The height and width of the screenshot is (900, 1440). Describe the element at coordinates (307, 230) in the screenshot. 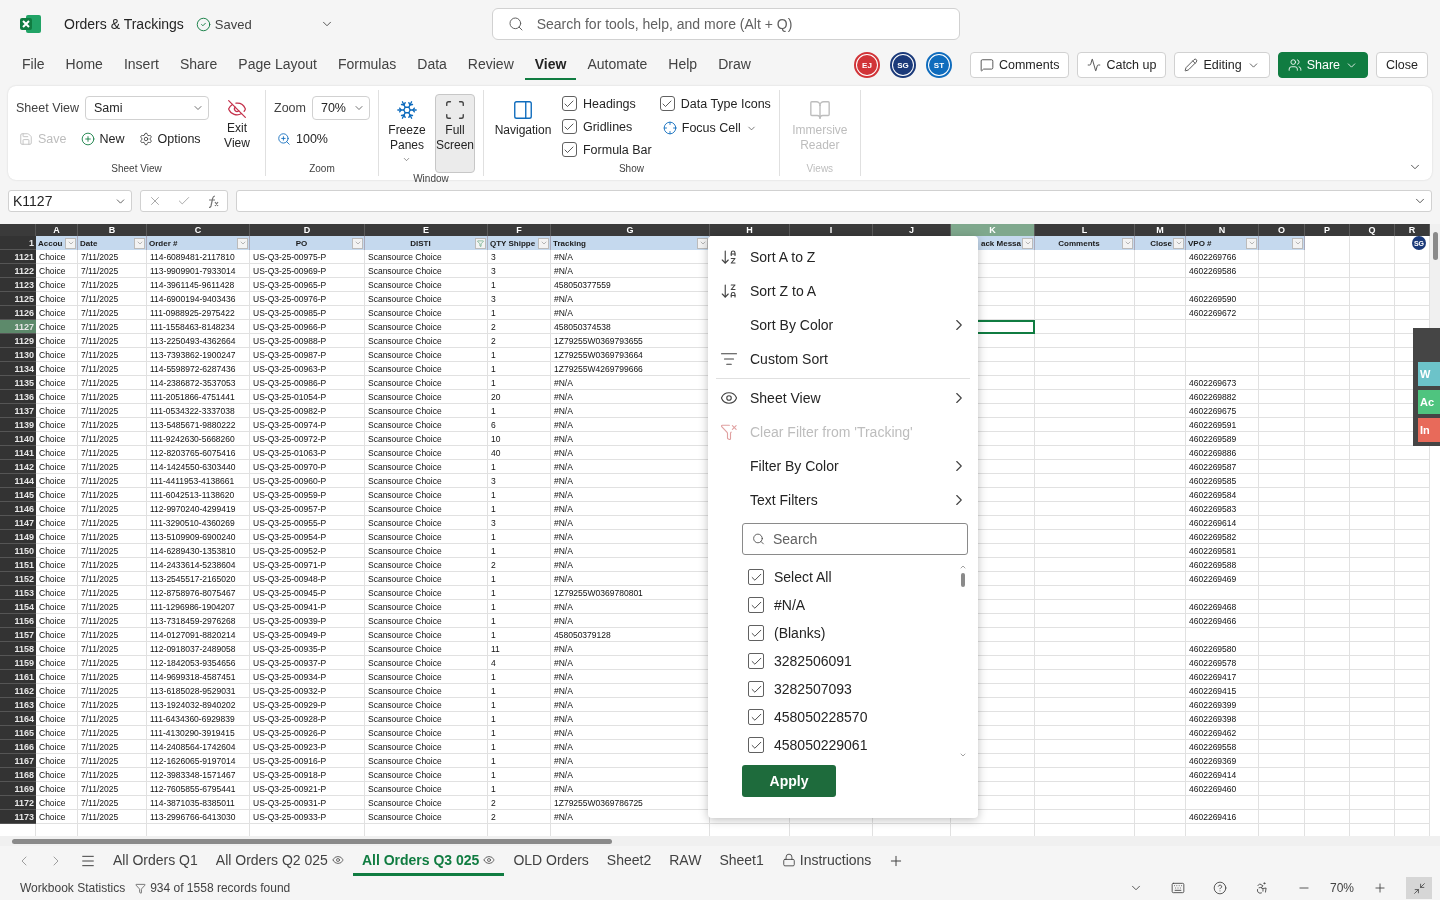

I see `column-header: D` at that location.